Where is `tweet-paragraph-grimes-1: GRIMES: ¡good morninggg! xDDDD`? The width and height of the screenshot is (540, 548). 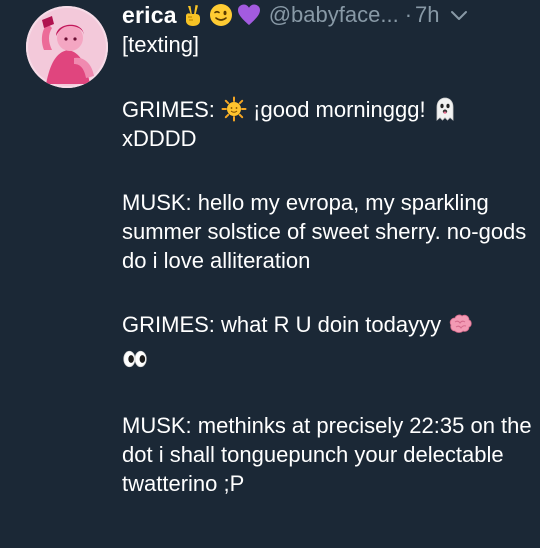 tweet-paragraph-grimes-1: GRIMES: ¡good morninggg! xDDDD is located at coordinates (327, 124).